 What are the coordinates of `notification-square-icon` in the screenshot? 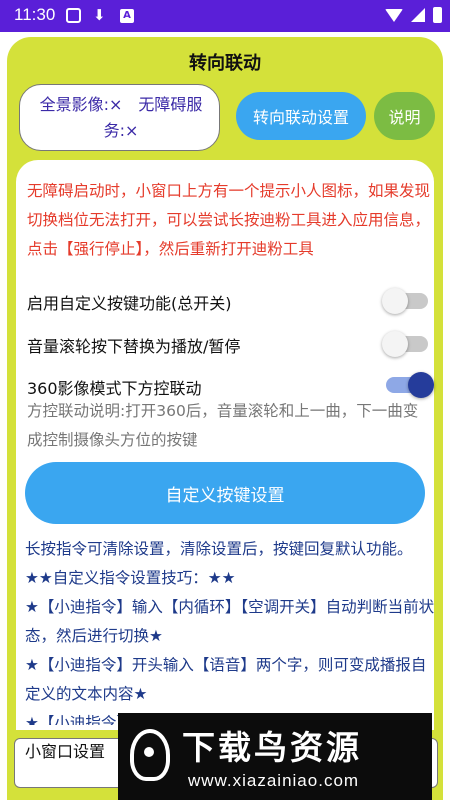 It's located at (73, 15).